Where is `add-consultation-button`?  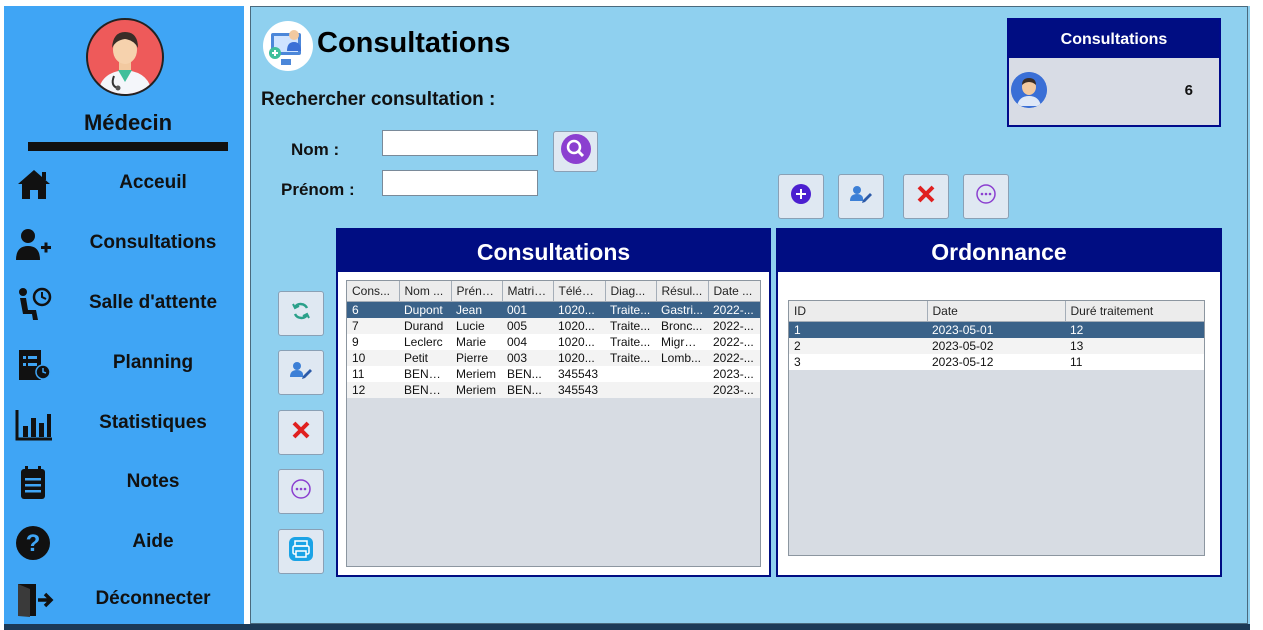 add-consultation-button is located at coordinates (801, 196).